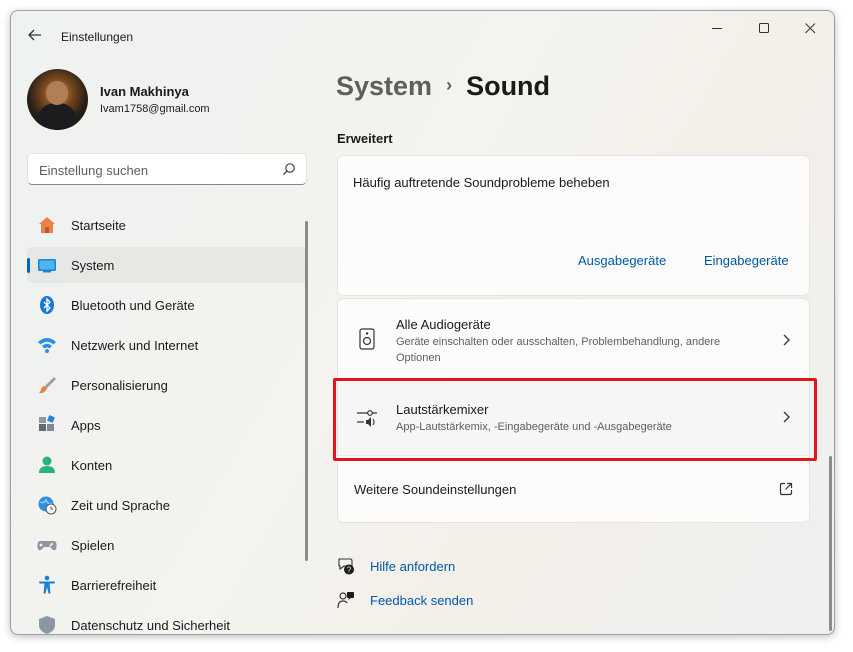 The image size is (853, 652). Describe the element at coordinates (167, 169) in the screenshot. I see `search-input: Einstellung suchen` at that location.